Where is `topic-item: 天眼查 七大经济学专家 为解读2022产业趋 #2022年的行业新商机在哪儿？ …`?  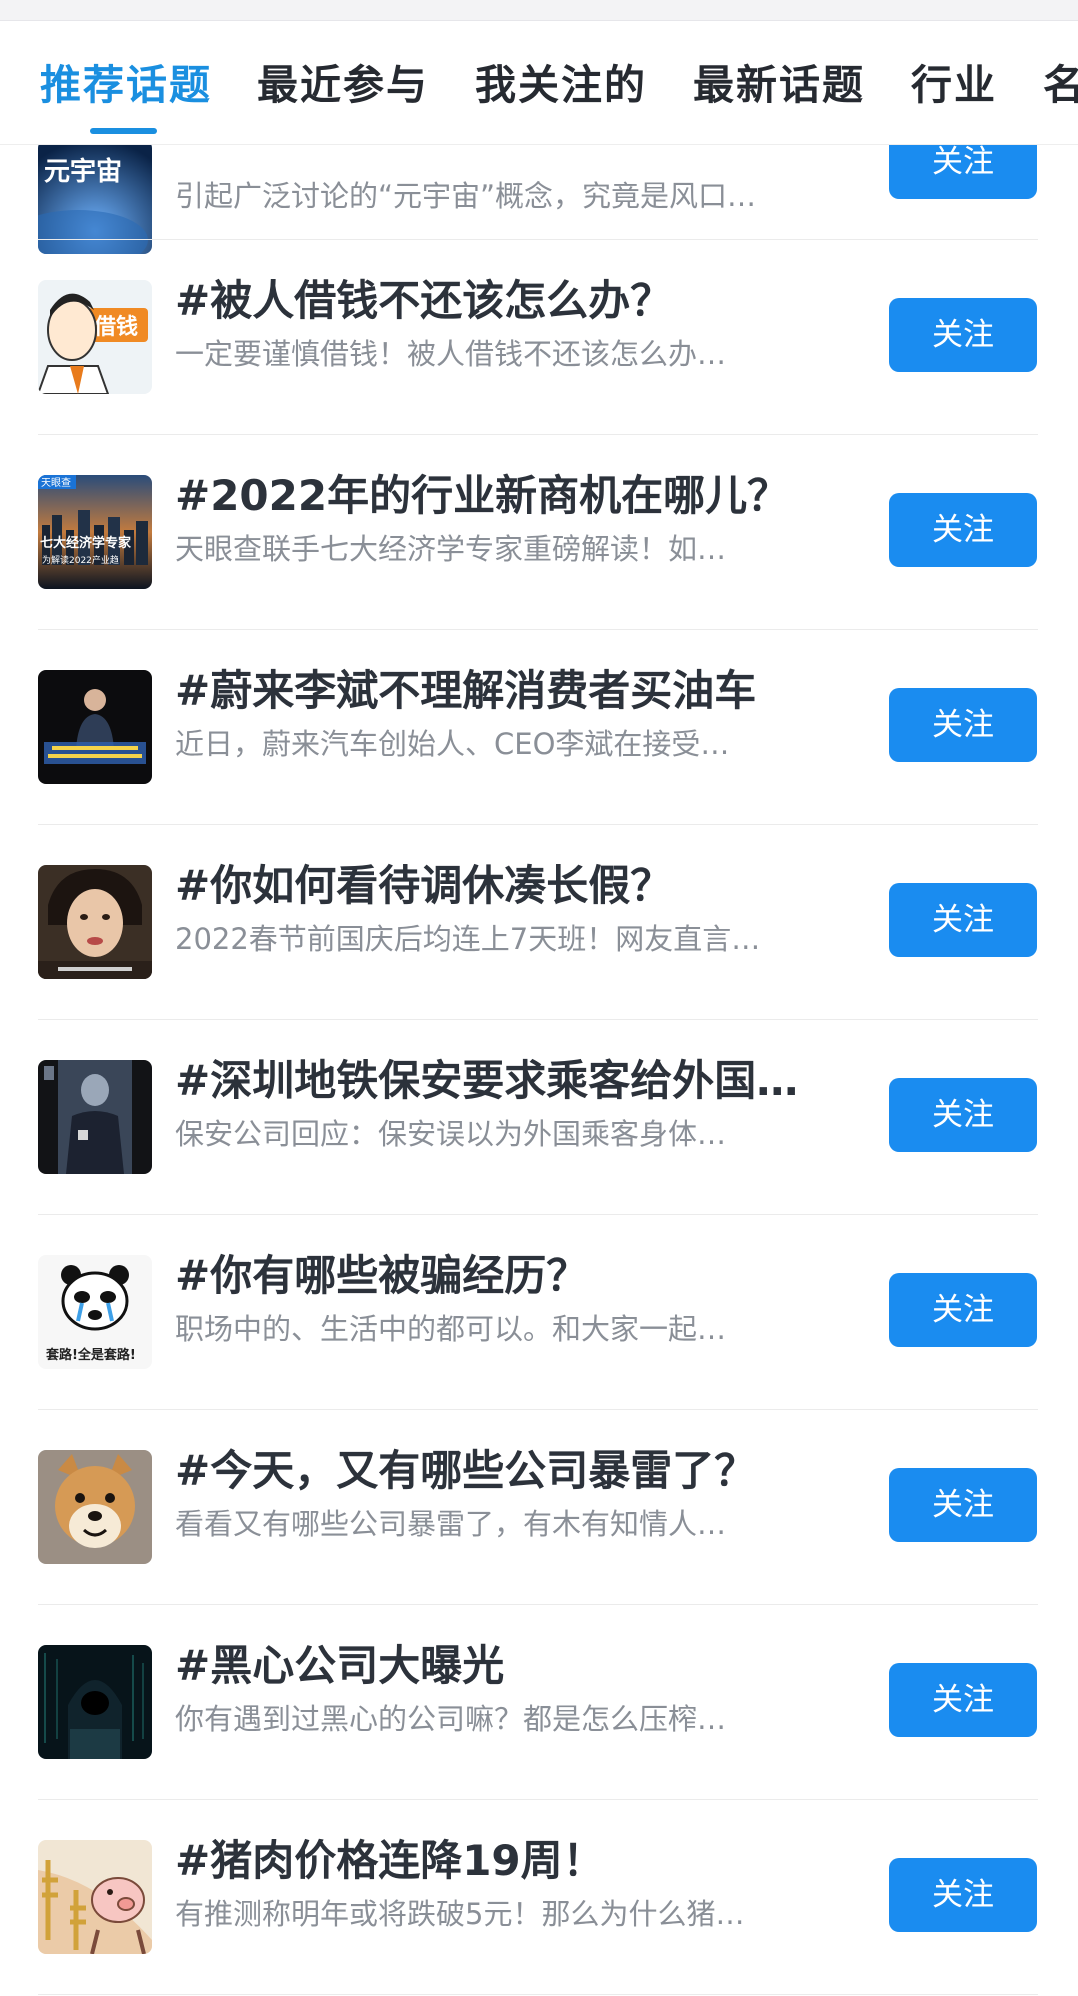 topic-item: 天眼查 七大经济学专家 为解读2022产业趋 #2022年的行业新商机在哪儿？ … is located at coordinates (539, 532).